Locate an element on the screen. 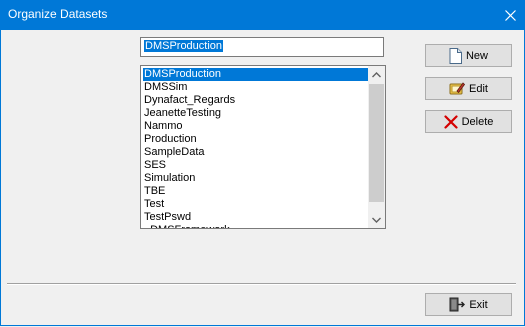 The height and width of the screenshot is (327, 525). chevron-up-icon is located at coordinates (376, 74).